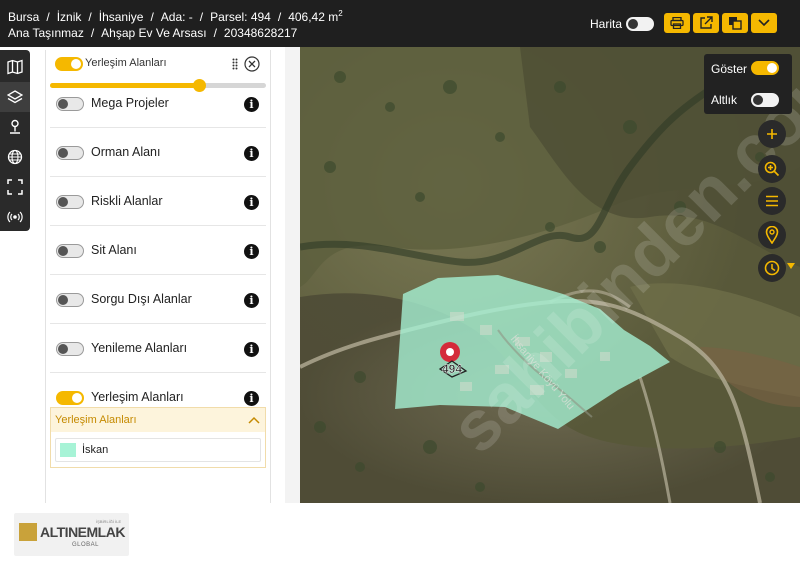 The height and width of the screenshot is (571, 800). What do you see at coordinates (765, 100) in the screenshot?
I see `base-layer-toggle` at bounding box center [765, 100].